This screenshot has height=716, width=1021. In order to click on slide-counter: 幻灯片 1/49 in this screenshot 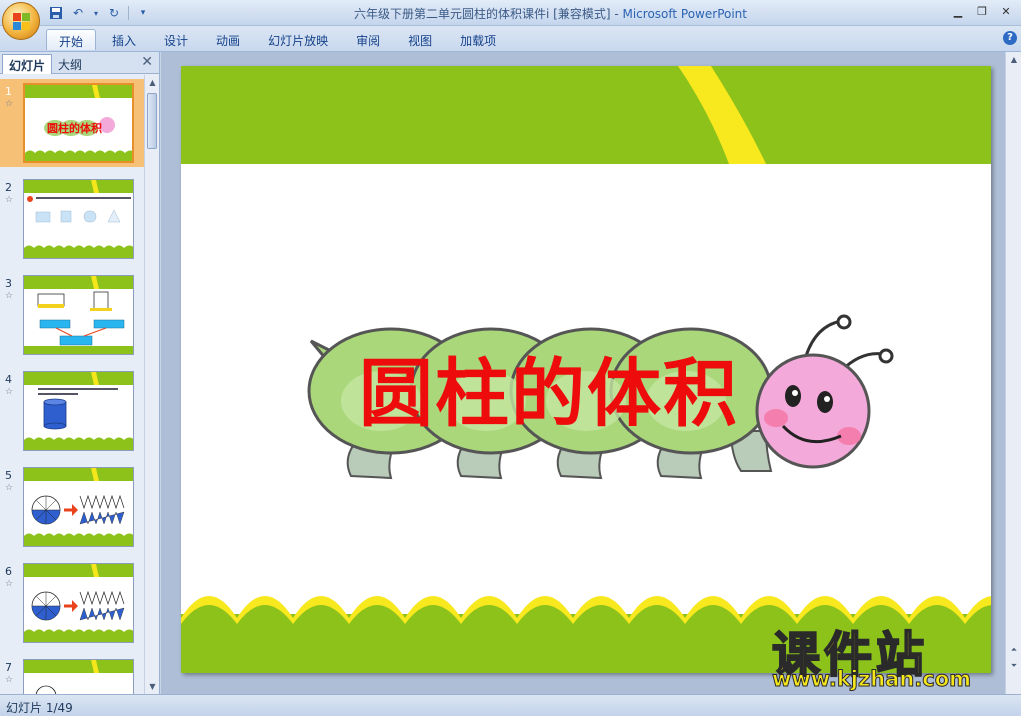, I will do `click(39, 708)`.